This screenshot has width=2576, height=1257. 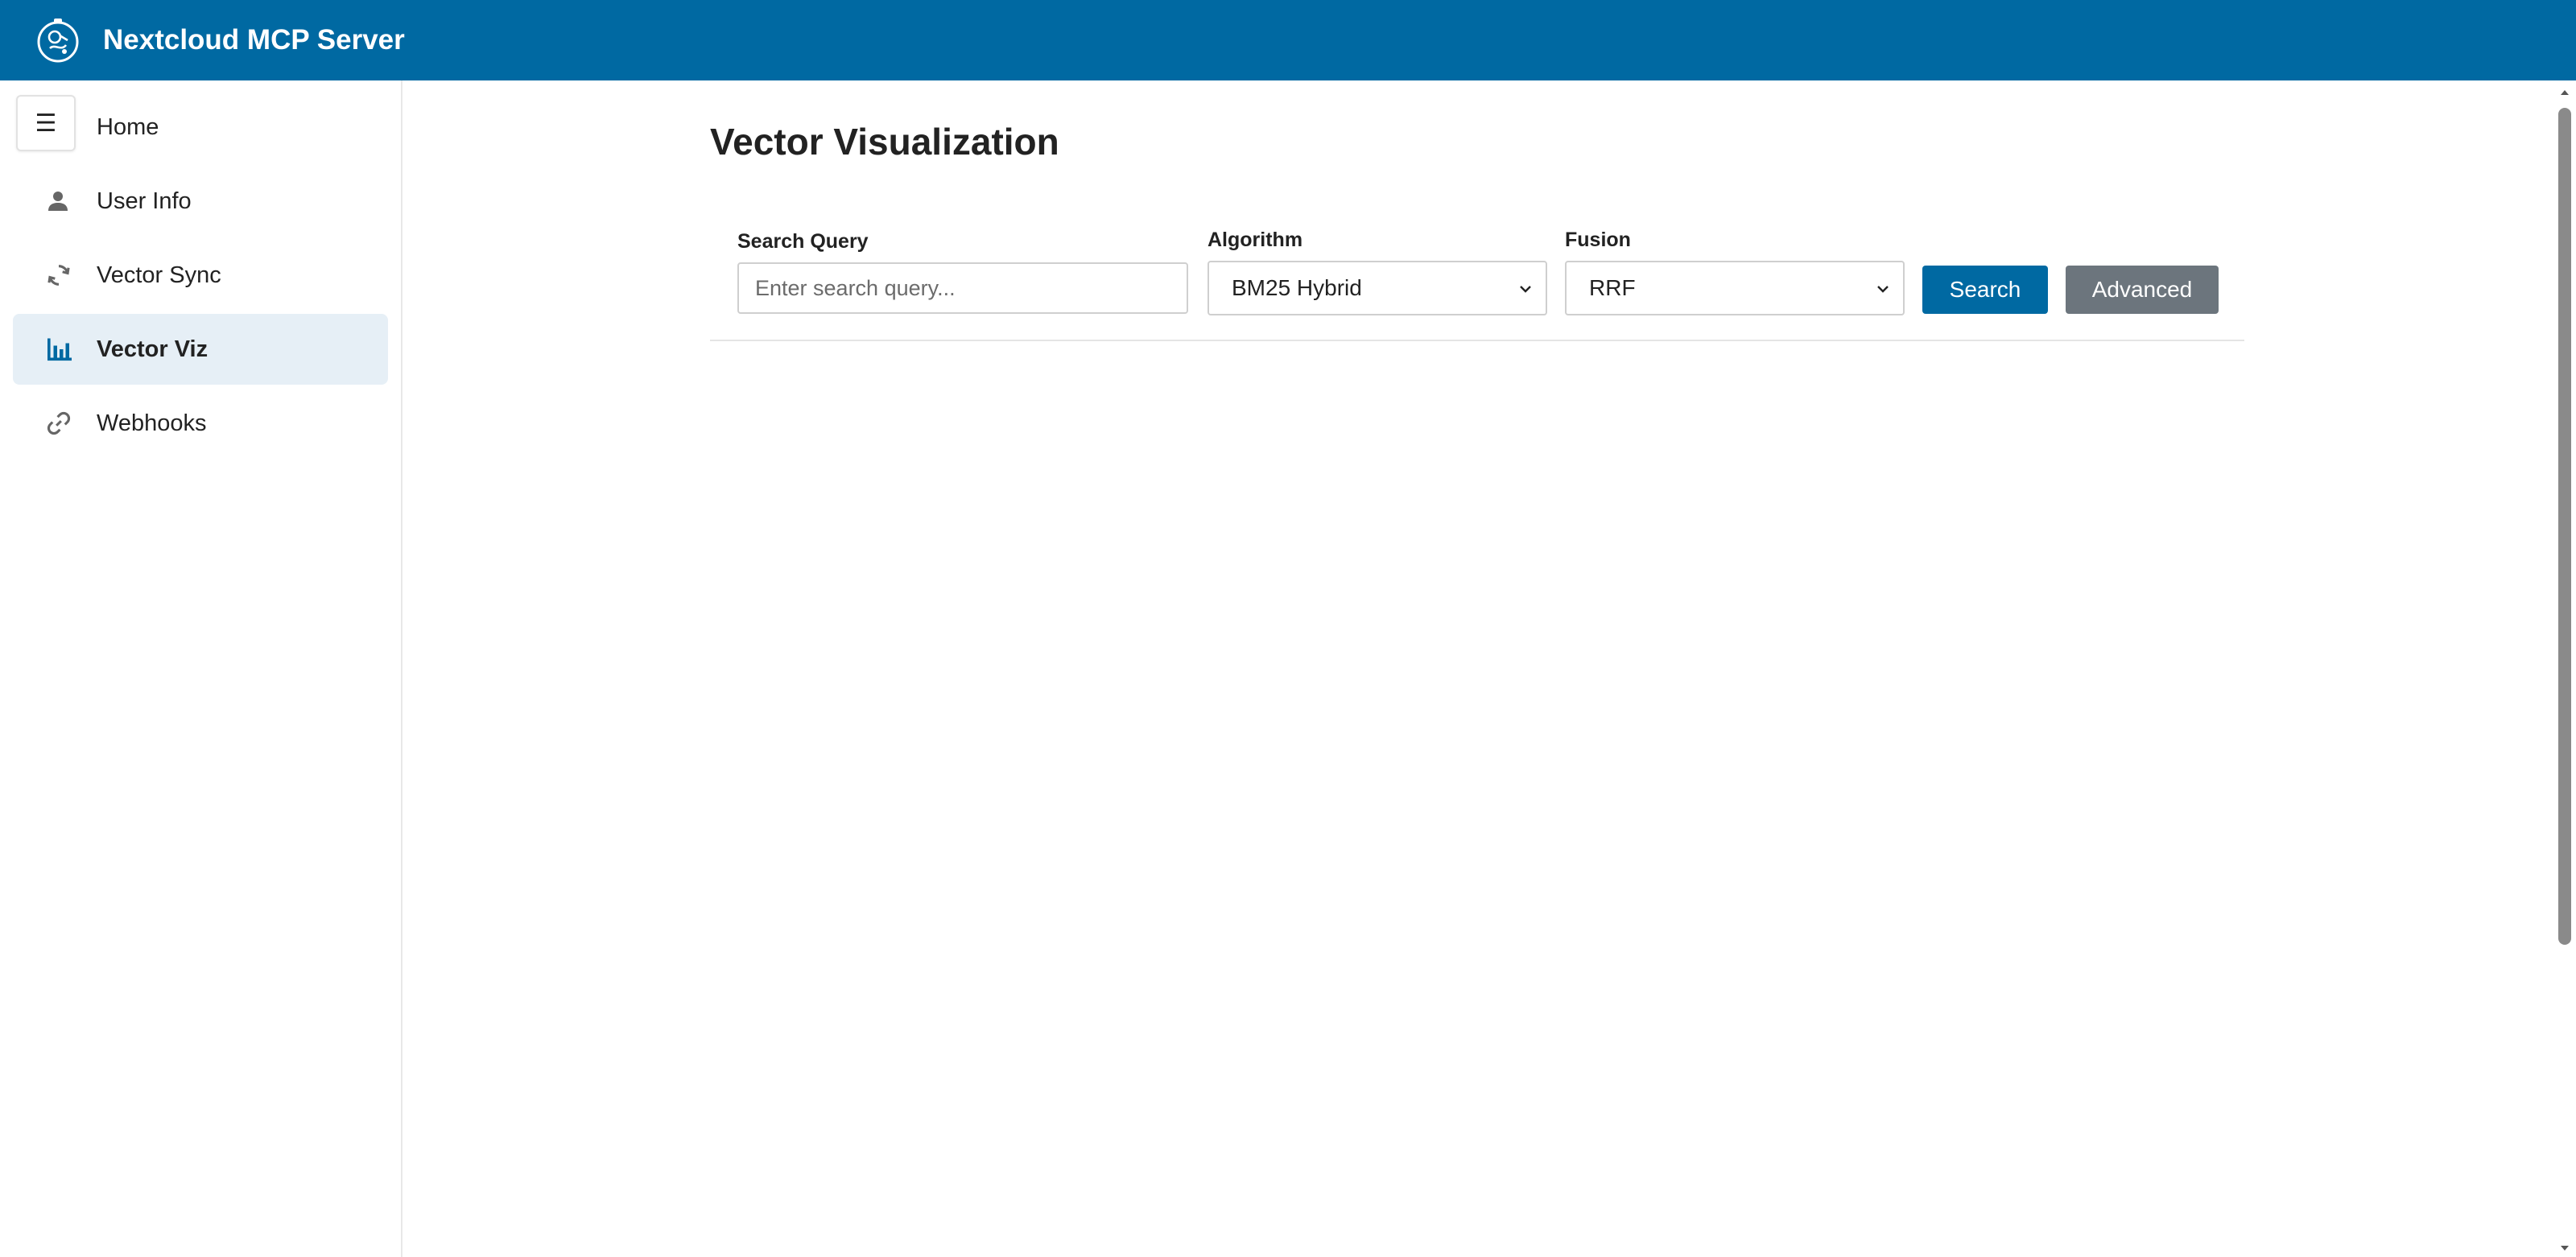 I want to click on sync-icon, so click(x=74, y=276).